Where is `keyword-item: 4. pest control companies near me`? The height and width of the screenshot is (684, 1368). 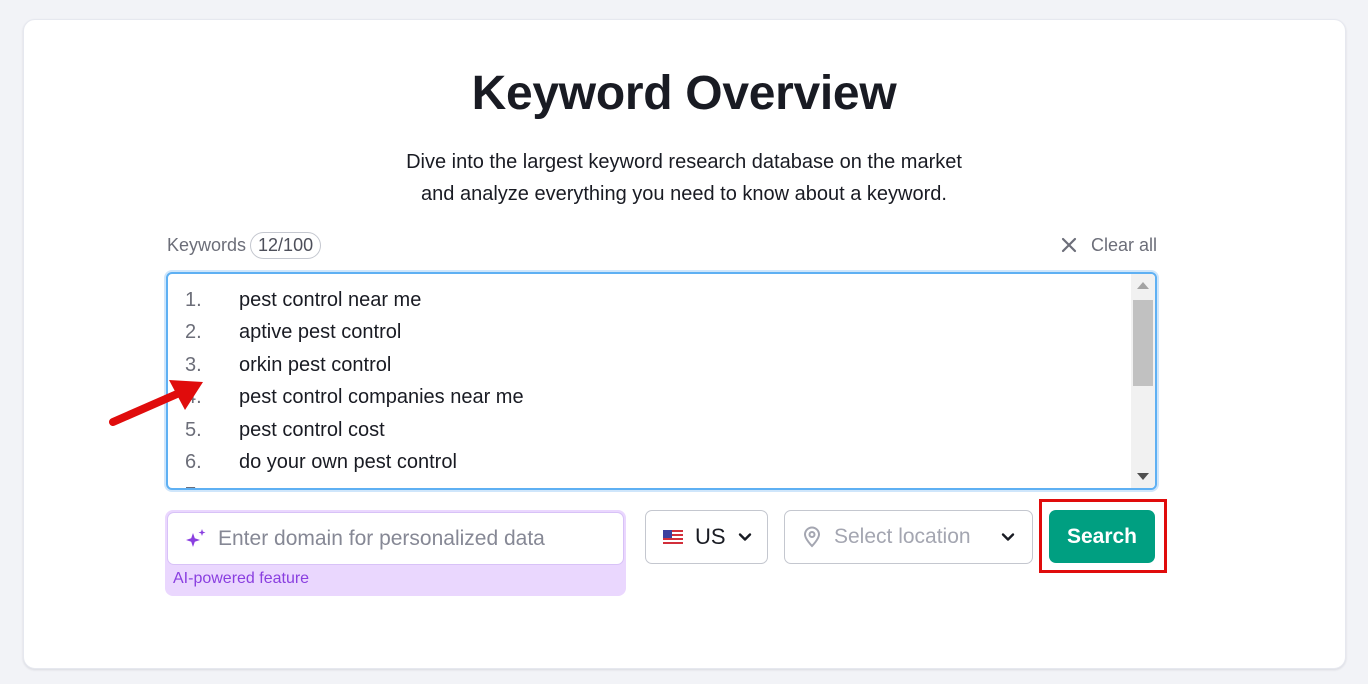 keyword-item: 4. pest control companies near me is located at coordinates (648, 398).